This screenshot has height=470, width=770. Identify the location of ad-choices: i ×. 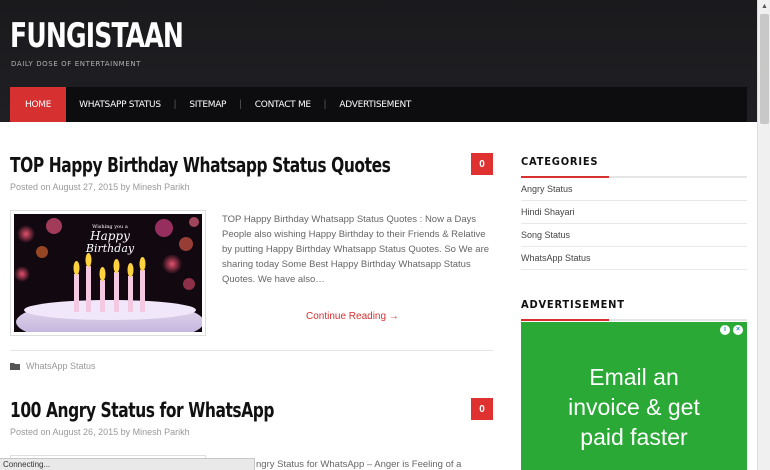
(731, 330).